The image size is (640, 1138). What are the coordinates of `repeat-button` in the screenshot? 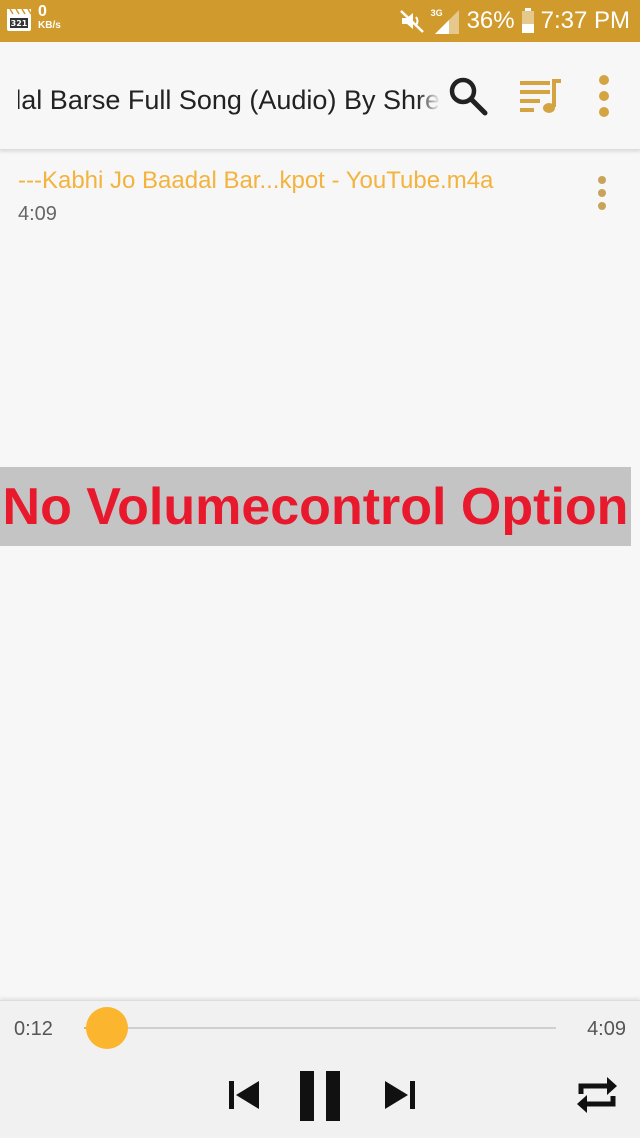 It's located at (597, 1095).